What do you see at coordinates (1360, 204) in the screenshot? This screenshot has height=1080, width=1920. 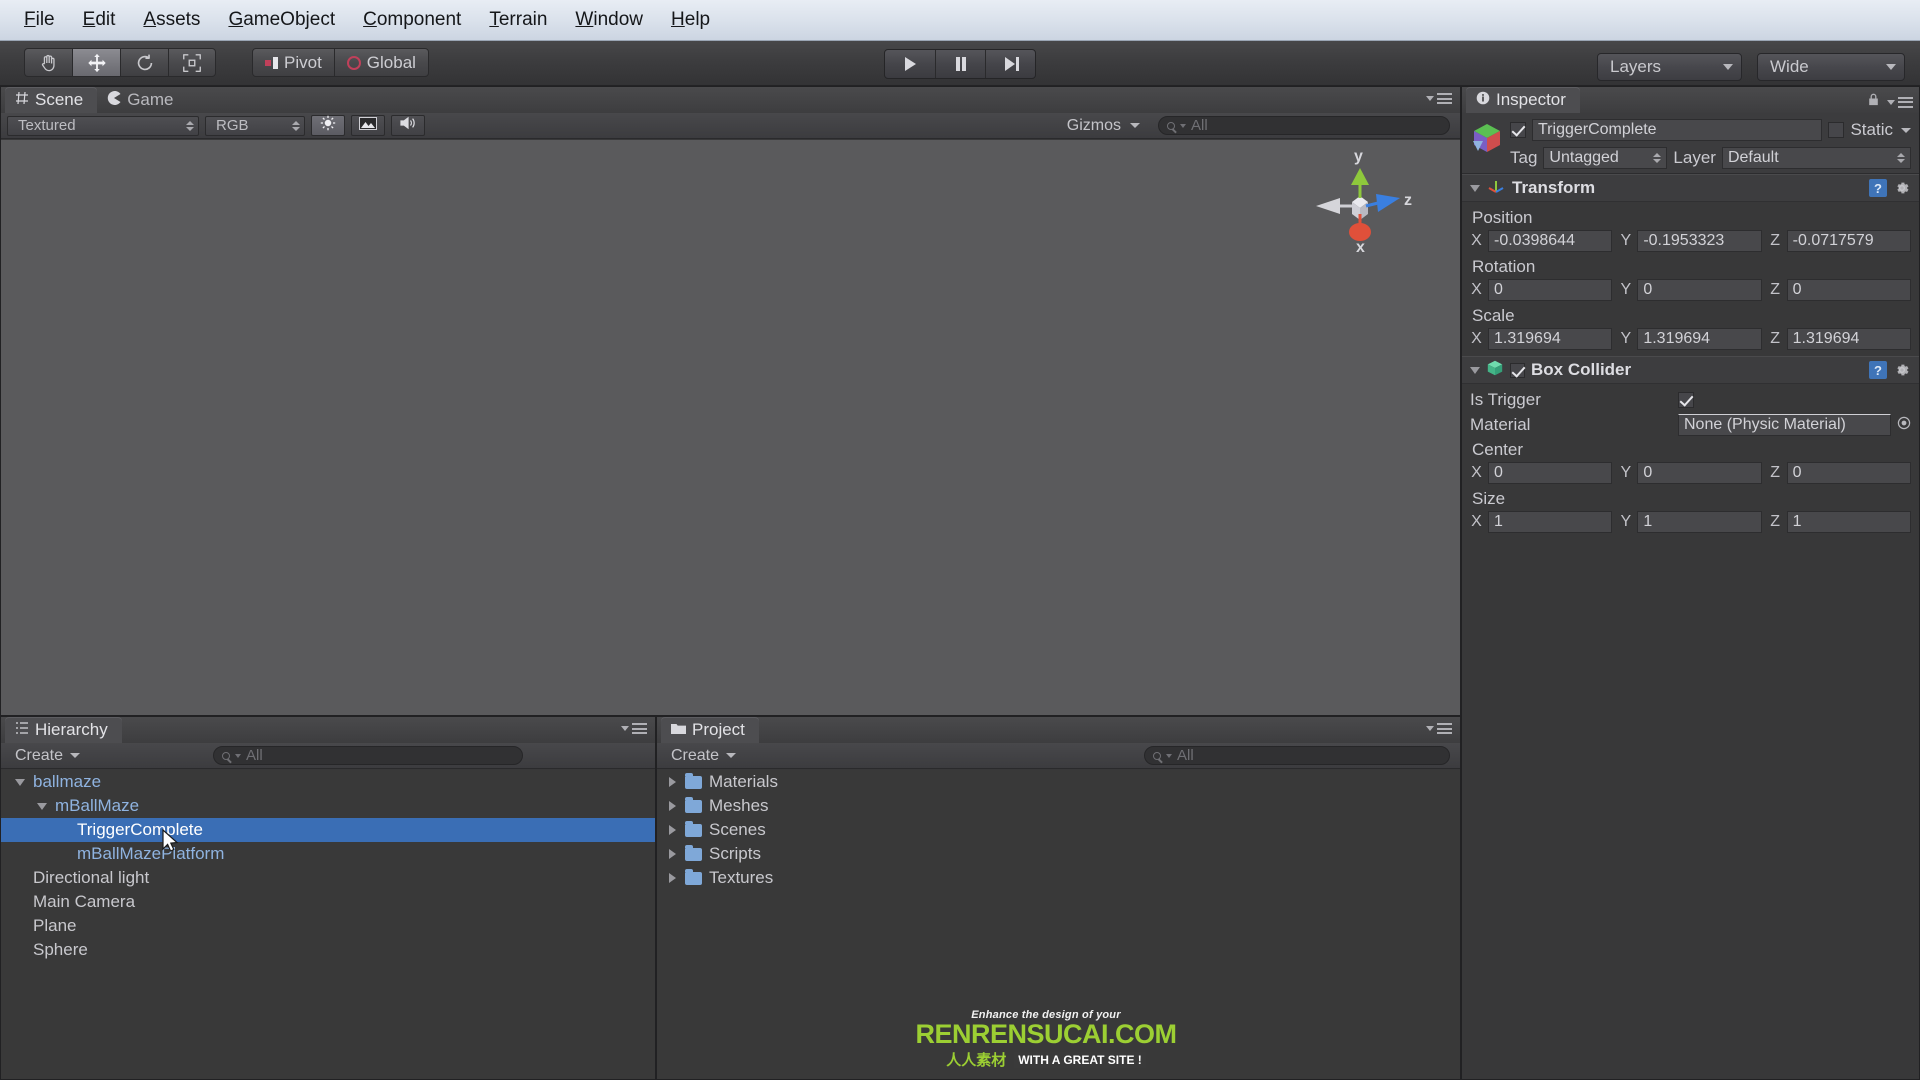 I see `scene-orientation-gizmo: y z x` at bounding box center [1360, 204].